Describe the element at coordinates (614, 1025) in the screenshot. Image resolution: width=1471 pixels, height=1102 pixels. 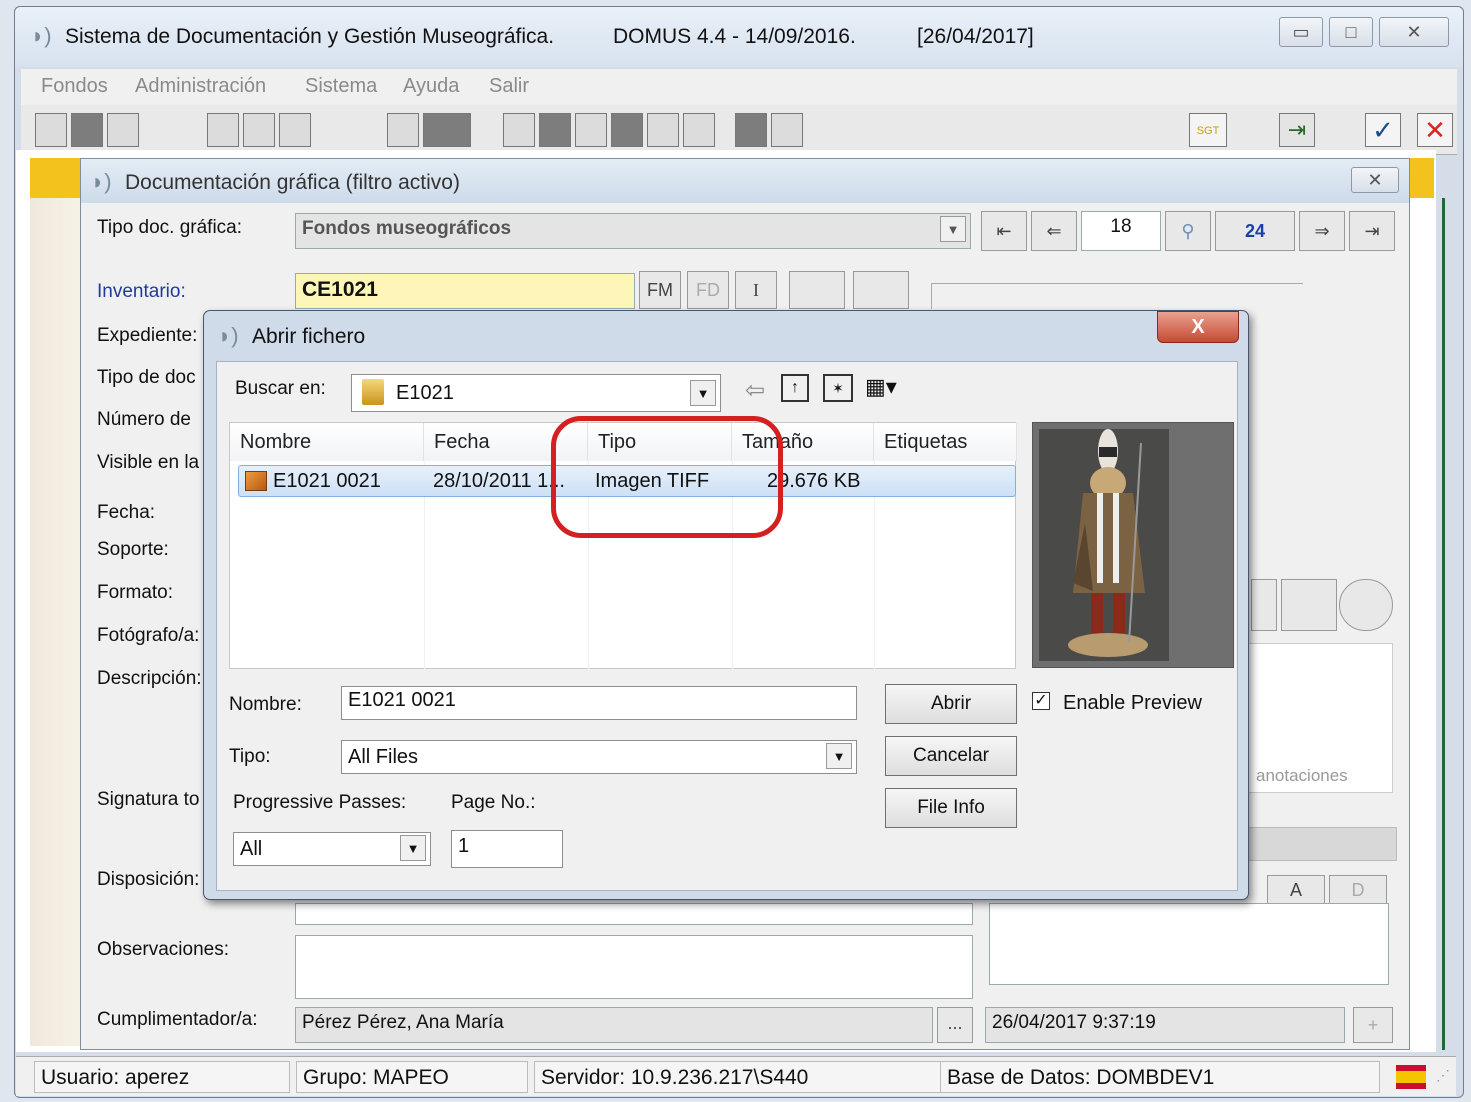
I see `cumplimentador-field: Pérez Pérez, Ana María` at that location.